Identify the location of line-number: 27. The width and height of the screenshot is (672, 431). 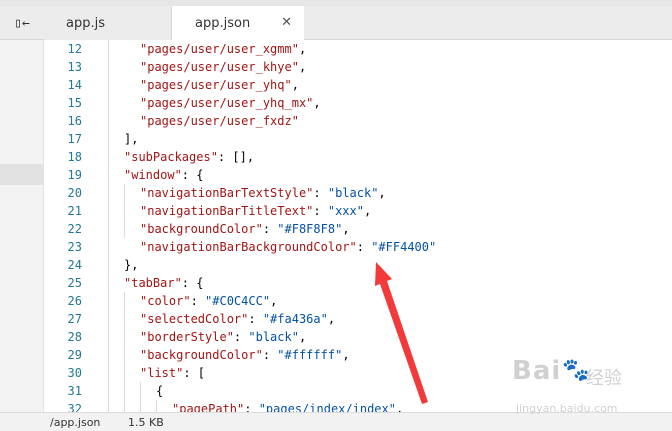
(74, 319).